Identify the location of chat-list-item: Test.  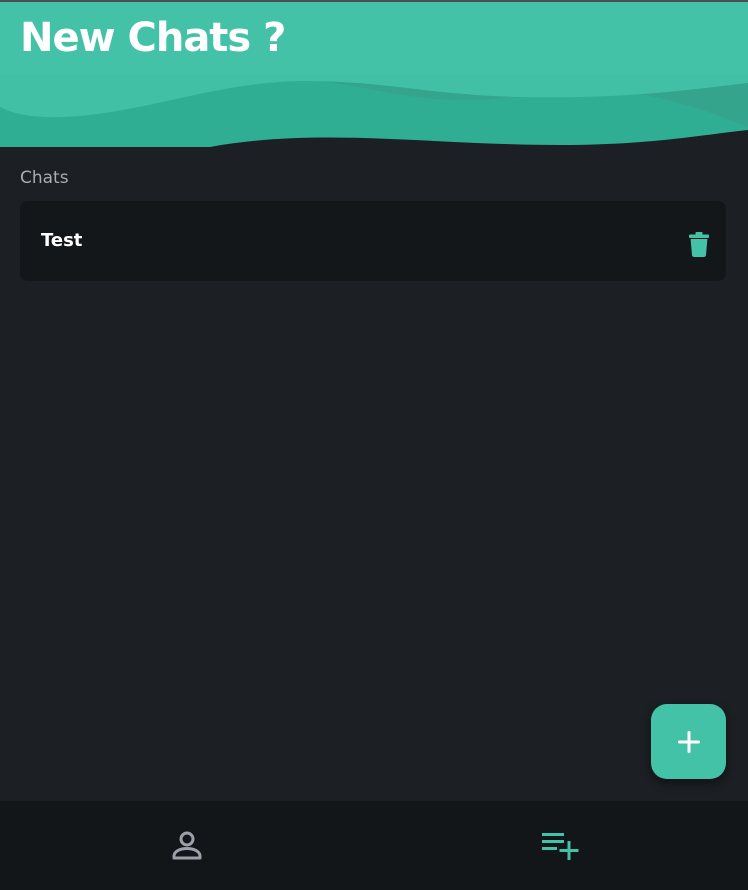
(373, 241).